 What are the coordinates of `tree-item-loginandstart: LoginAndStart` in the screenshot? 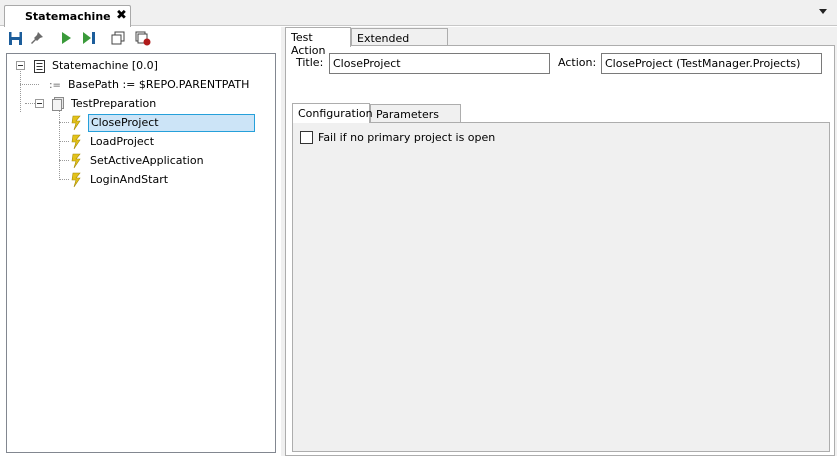 It's located at (119, 180).